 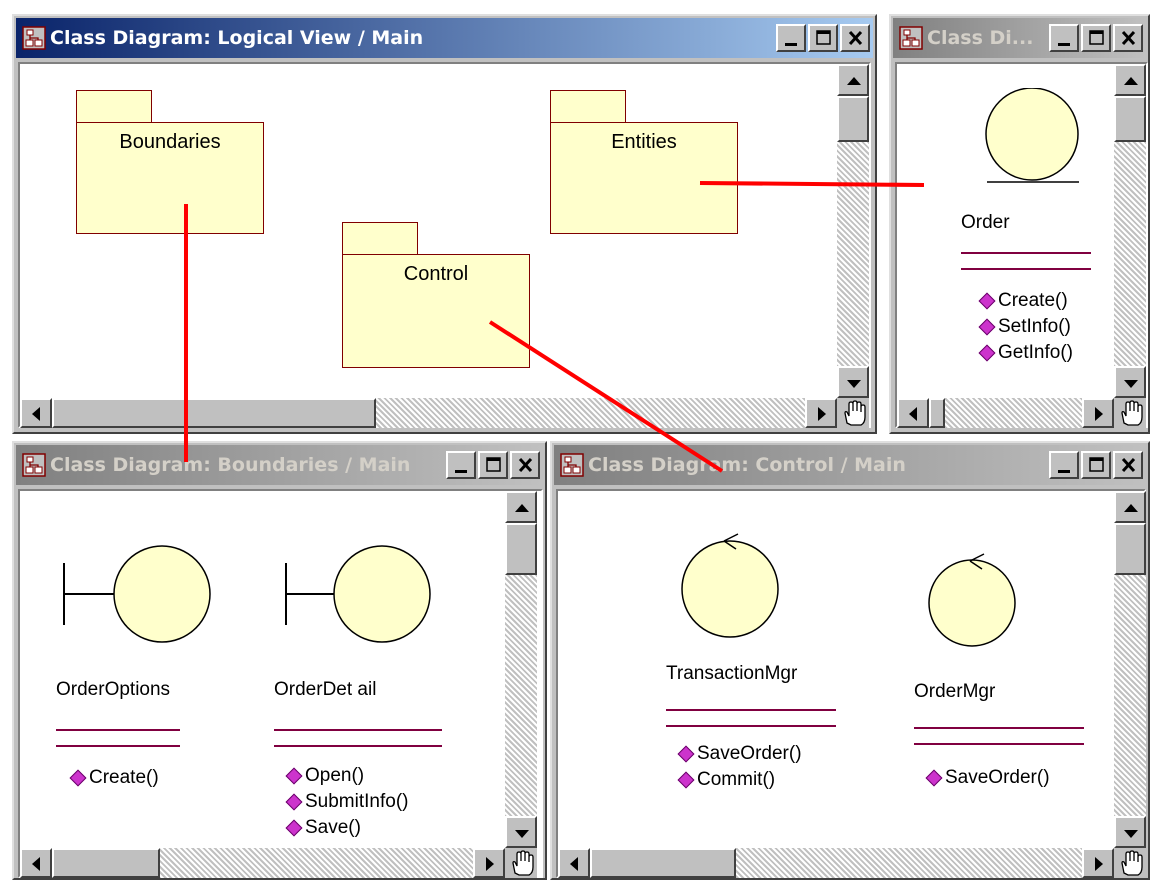 What do you see at coordinates (118, 746) in the screenshot?
I see `operation-separator` at bounding box center [118, 746].